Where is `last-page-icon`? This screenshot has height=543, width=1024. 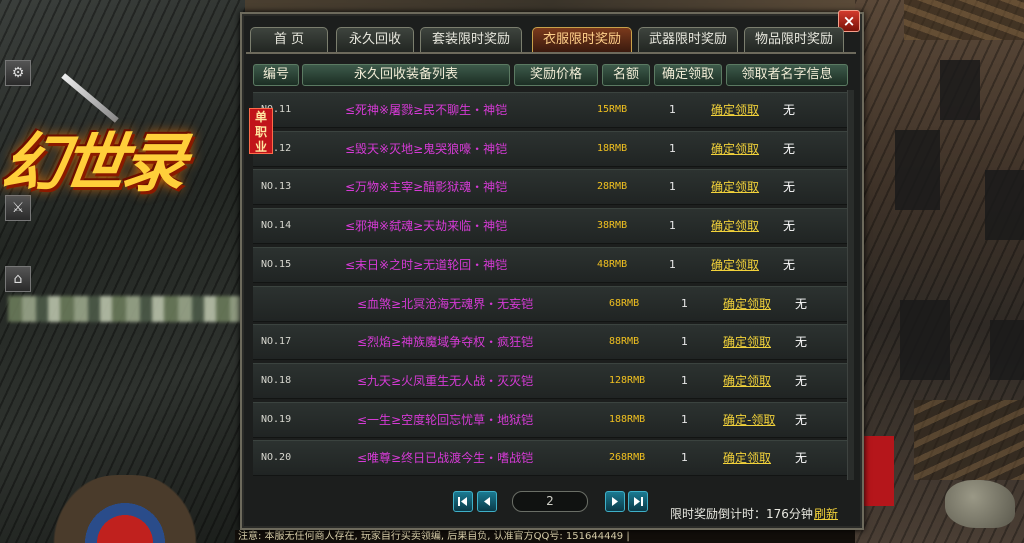
last-page-icon is located at coordinates (638, 501).